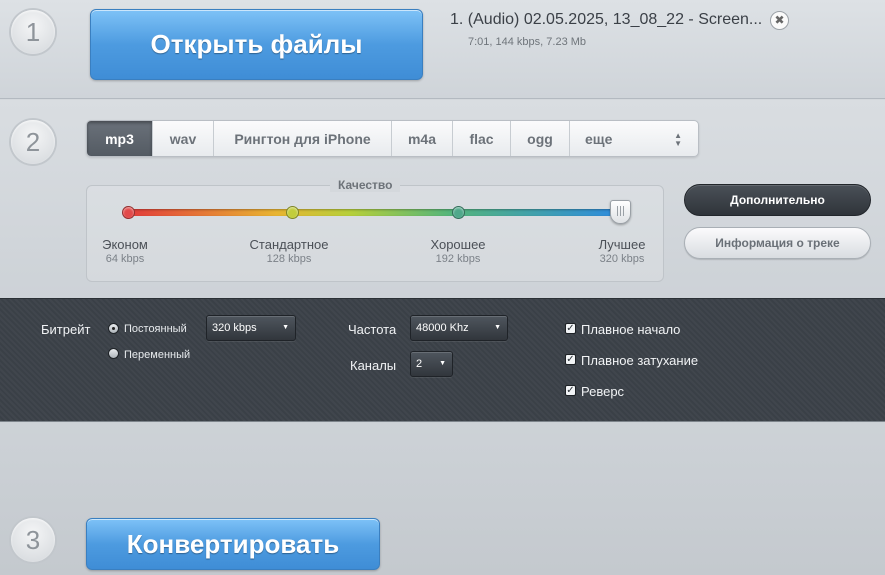 This screenshot has width=885, height=575. What do you see at coordinates (375, 233) in the screenshot?
I see `quality-panel` at bounding box center [375, 233].